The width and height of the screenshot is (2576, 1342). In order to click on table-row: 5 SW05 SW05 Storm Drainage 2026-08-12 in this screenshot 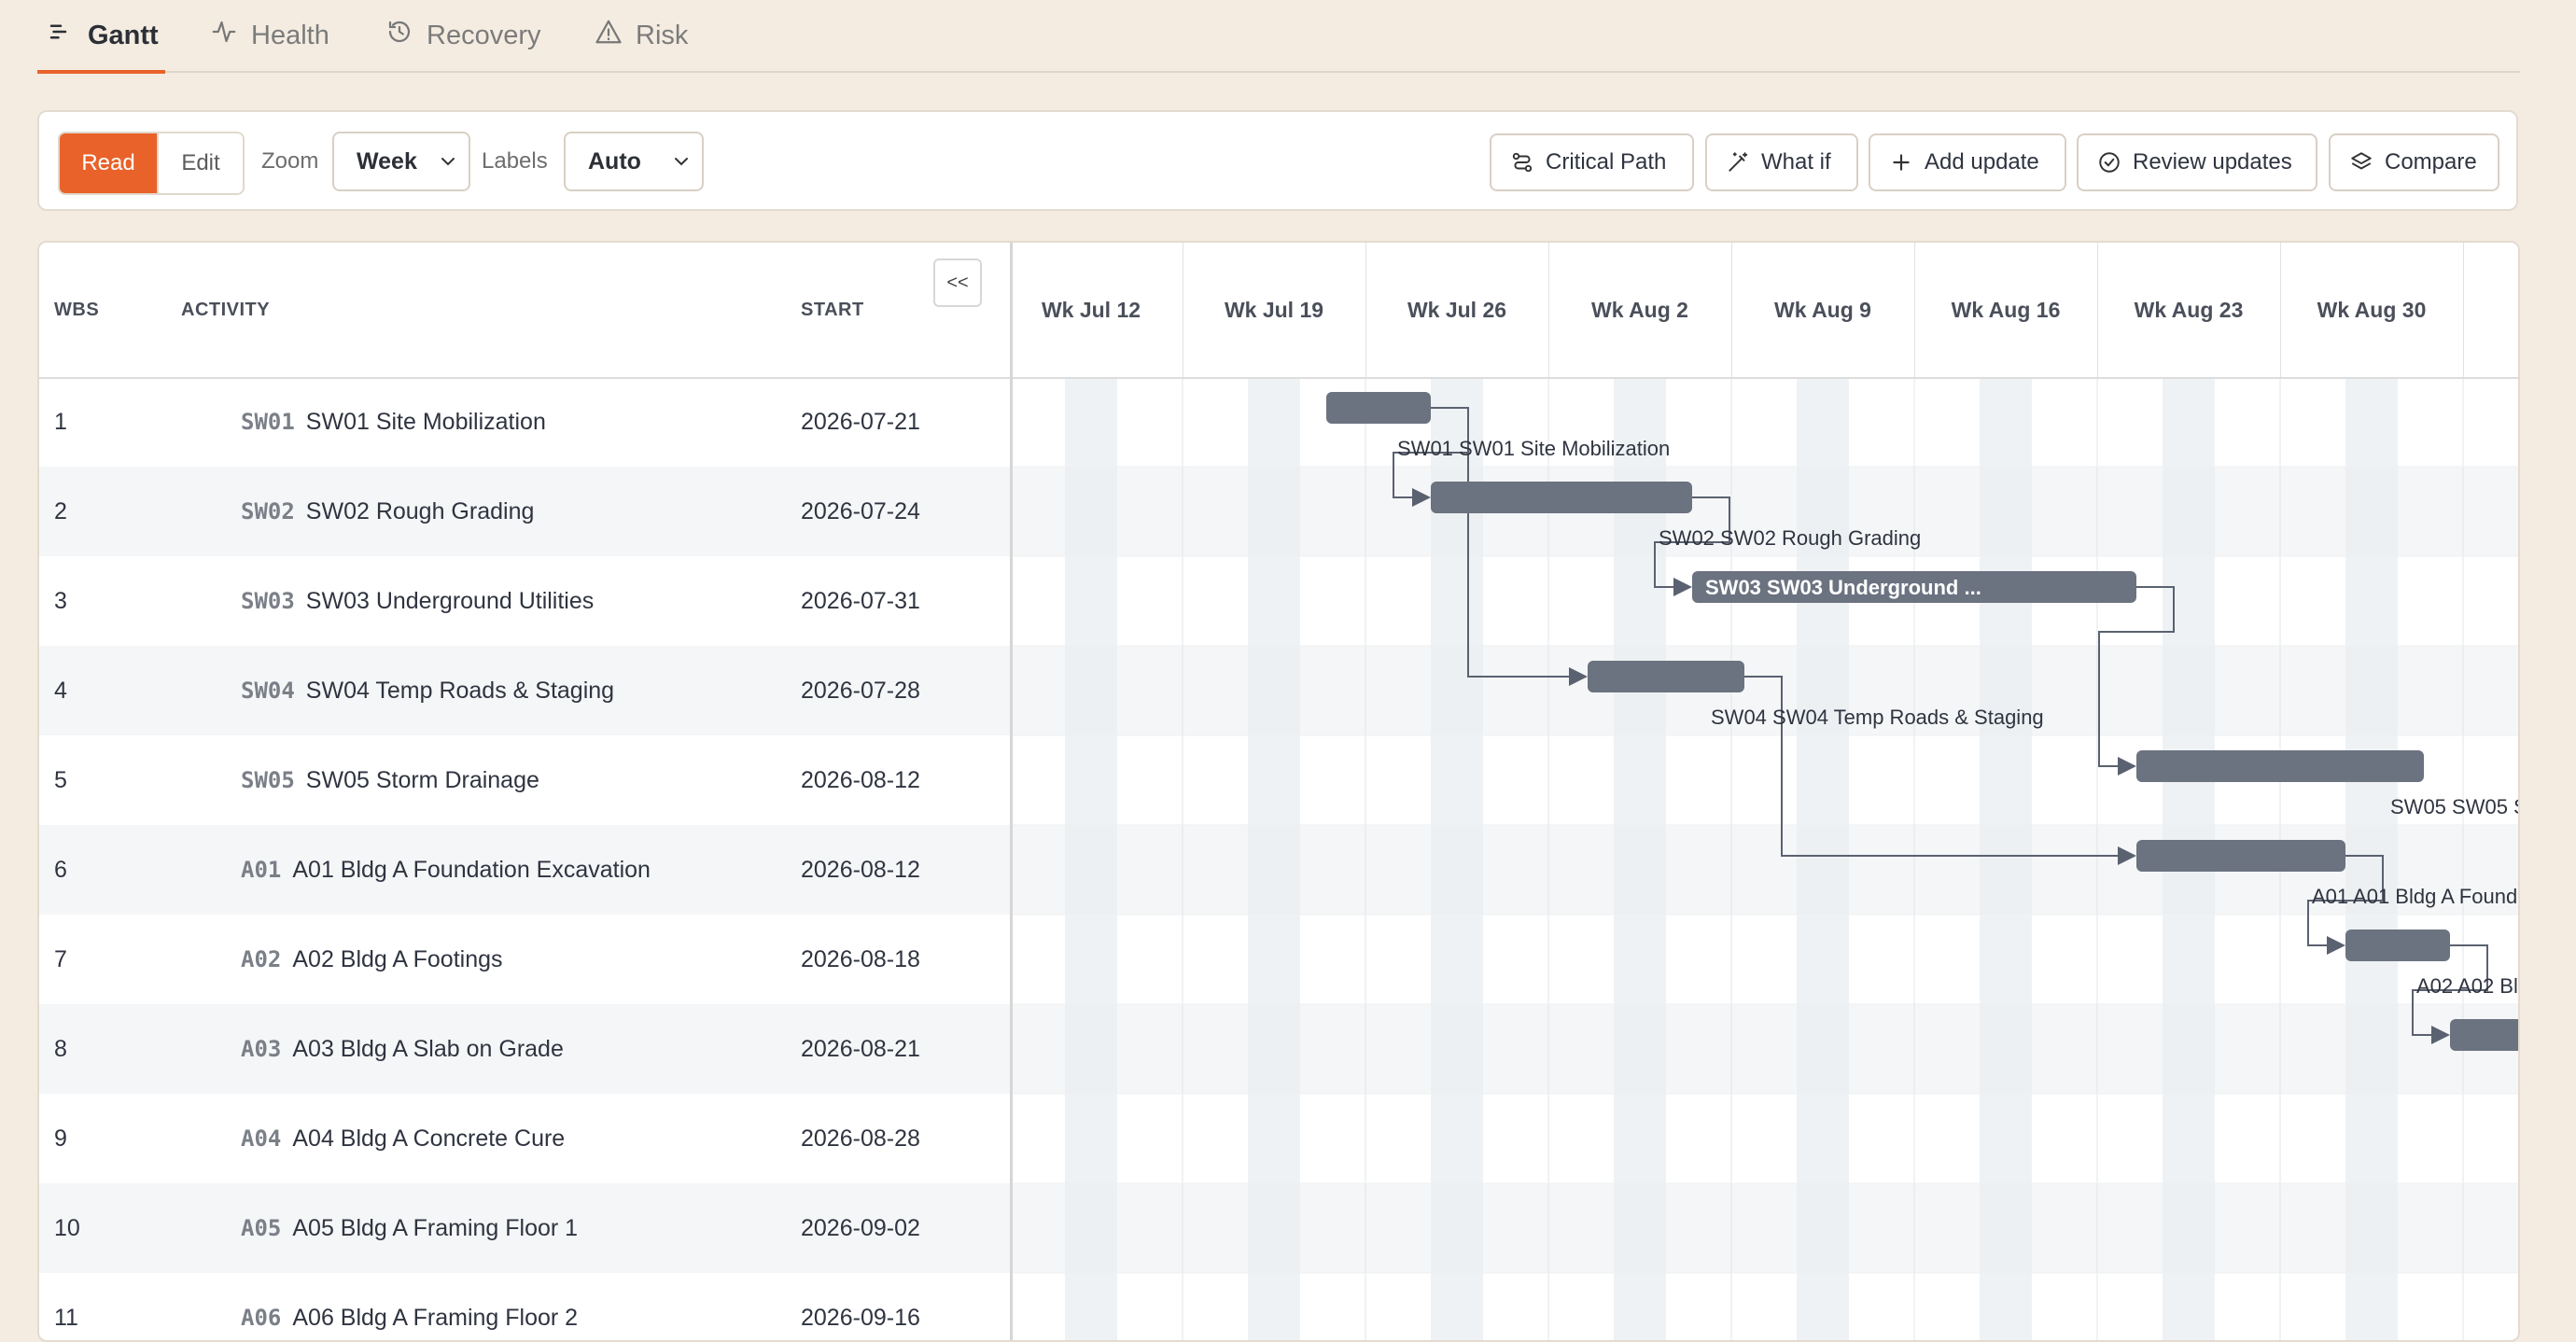, I will do `click(524, 780)`.